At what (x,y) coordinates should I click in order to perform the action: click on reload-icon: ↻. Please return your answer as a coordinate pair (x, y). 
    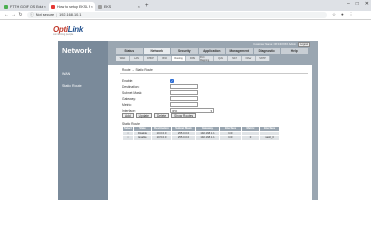
    Looking at the image, I should click on (20, 15).